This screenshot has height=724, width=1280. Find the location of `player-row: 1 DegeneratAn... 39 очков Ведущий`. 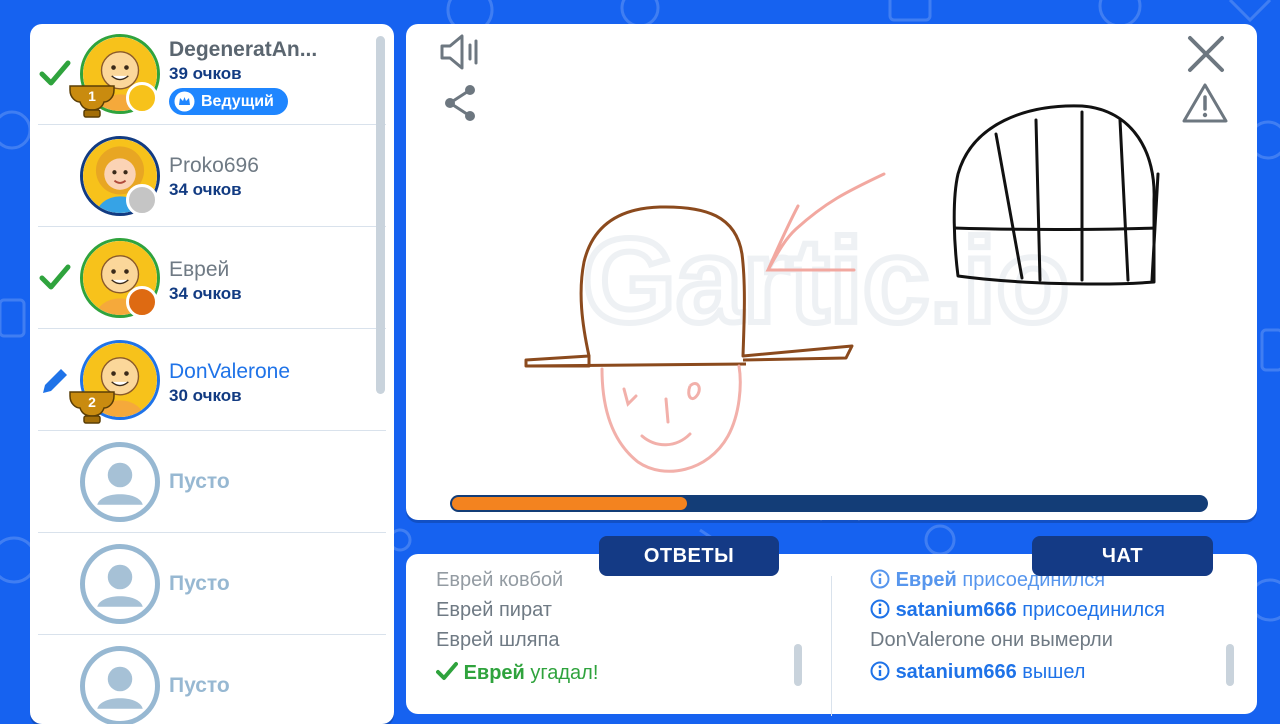

player-row: 1 DegeneratAn... 39 очков Ведущий is located at coordinates (212, 74).